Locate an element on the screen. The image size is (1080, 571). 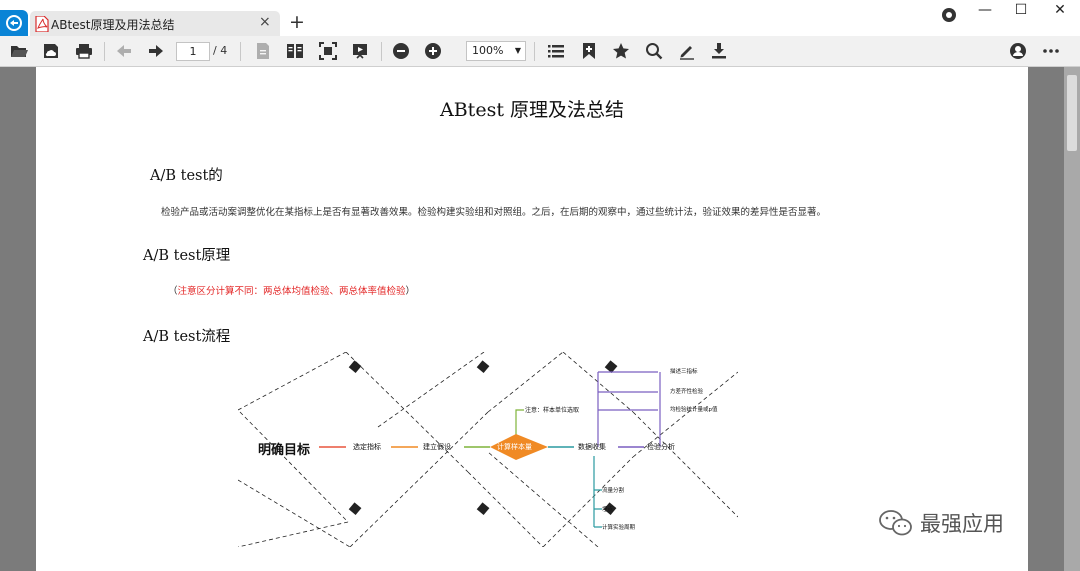
zoom-select: 100% ▼ is located at coordinates (496, 51).